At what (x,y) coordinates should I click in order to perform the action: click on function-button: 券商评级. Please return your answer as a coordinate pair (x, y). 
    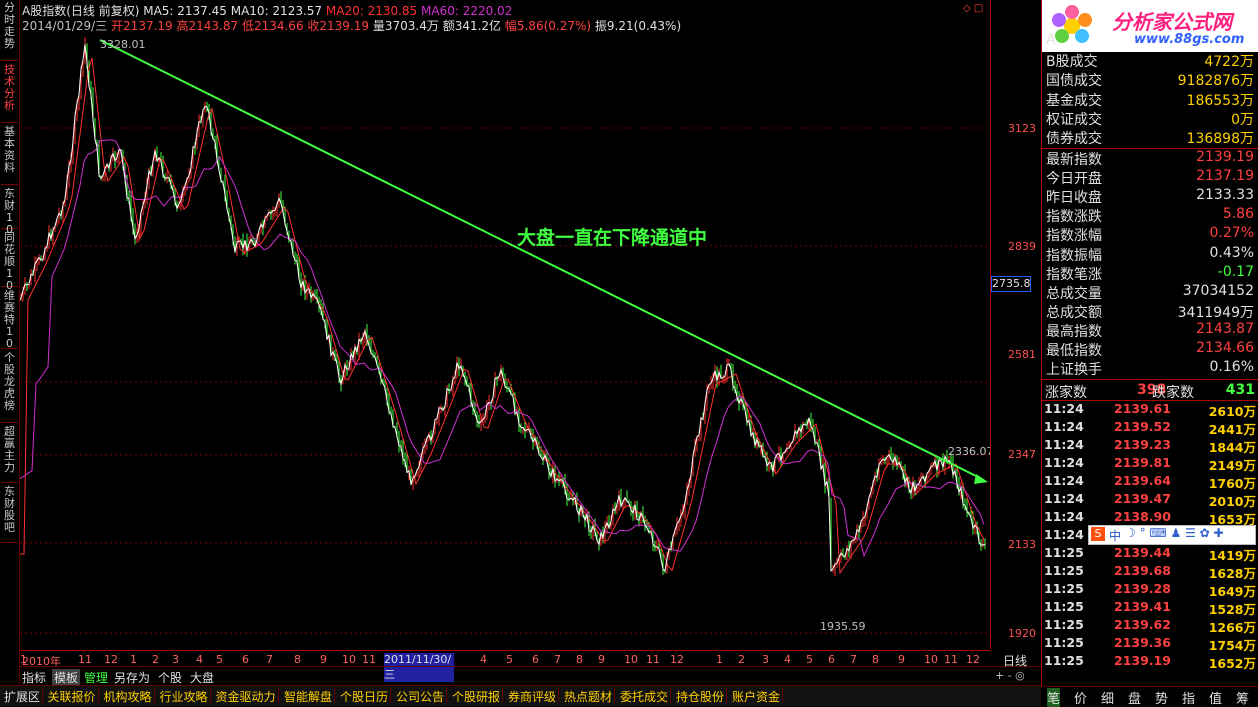
    Looking at the image, I should click on (533, 696).